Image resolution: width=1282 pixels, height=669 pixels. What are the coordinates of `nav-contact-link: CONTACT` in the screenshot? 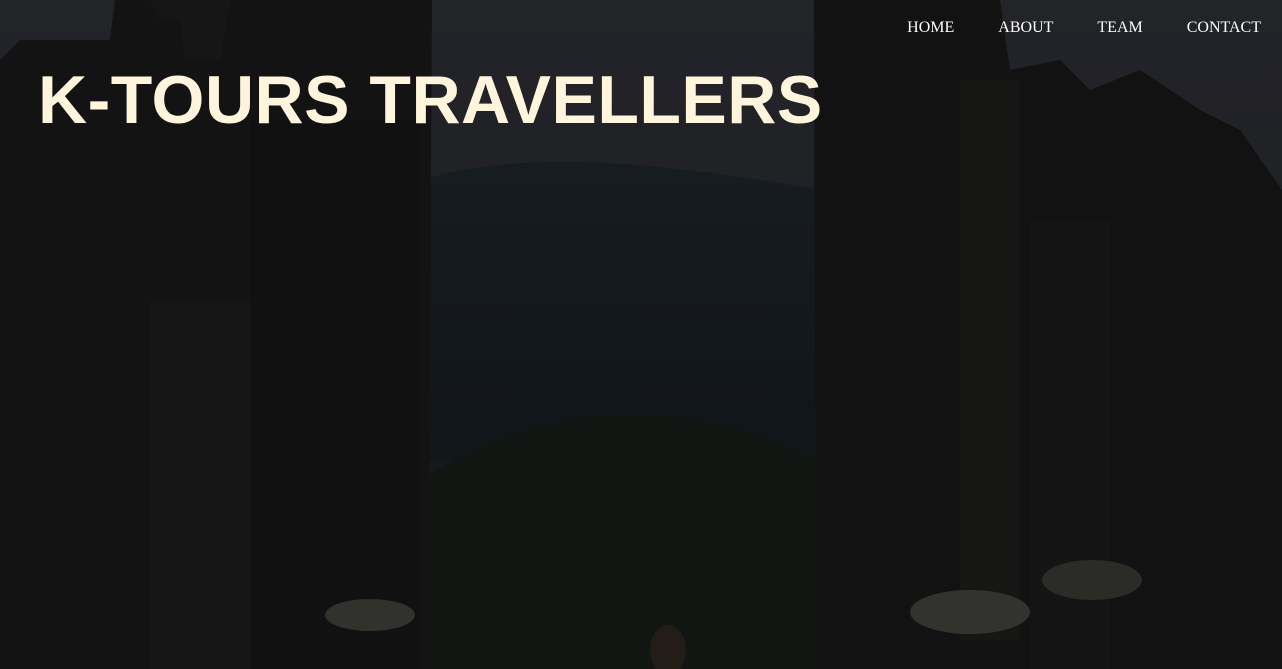 It's located at (1223, 28).